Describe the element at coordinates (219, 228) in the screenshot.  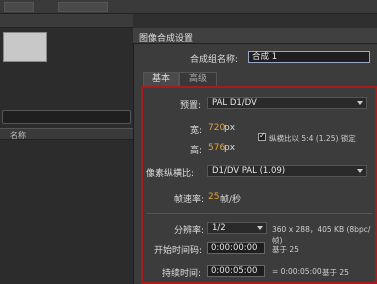
I see `resolution-value: 1/2` at that location.